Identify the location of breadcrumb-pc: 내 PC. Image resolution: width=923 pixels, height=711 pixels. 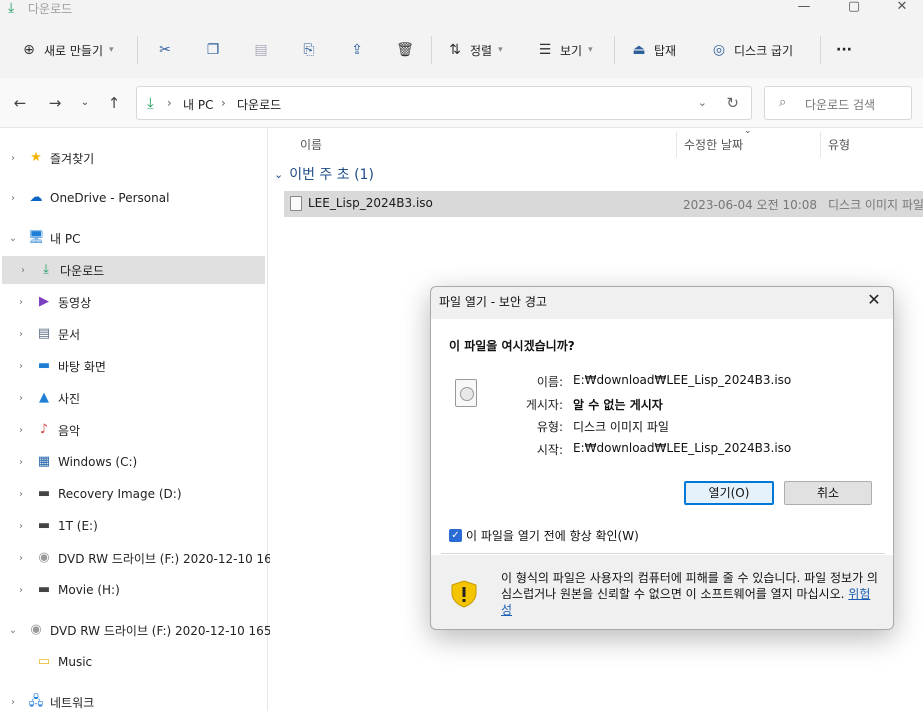
(198, 104).